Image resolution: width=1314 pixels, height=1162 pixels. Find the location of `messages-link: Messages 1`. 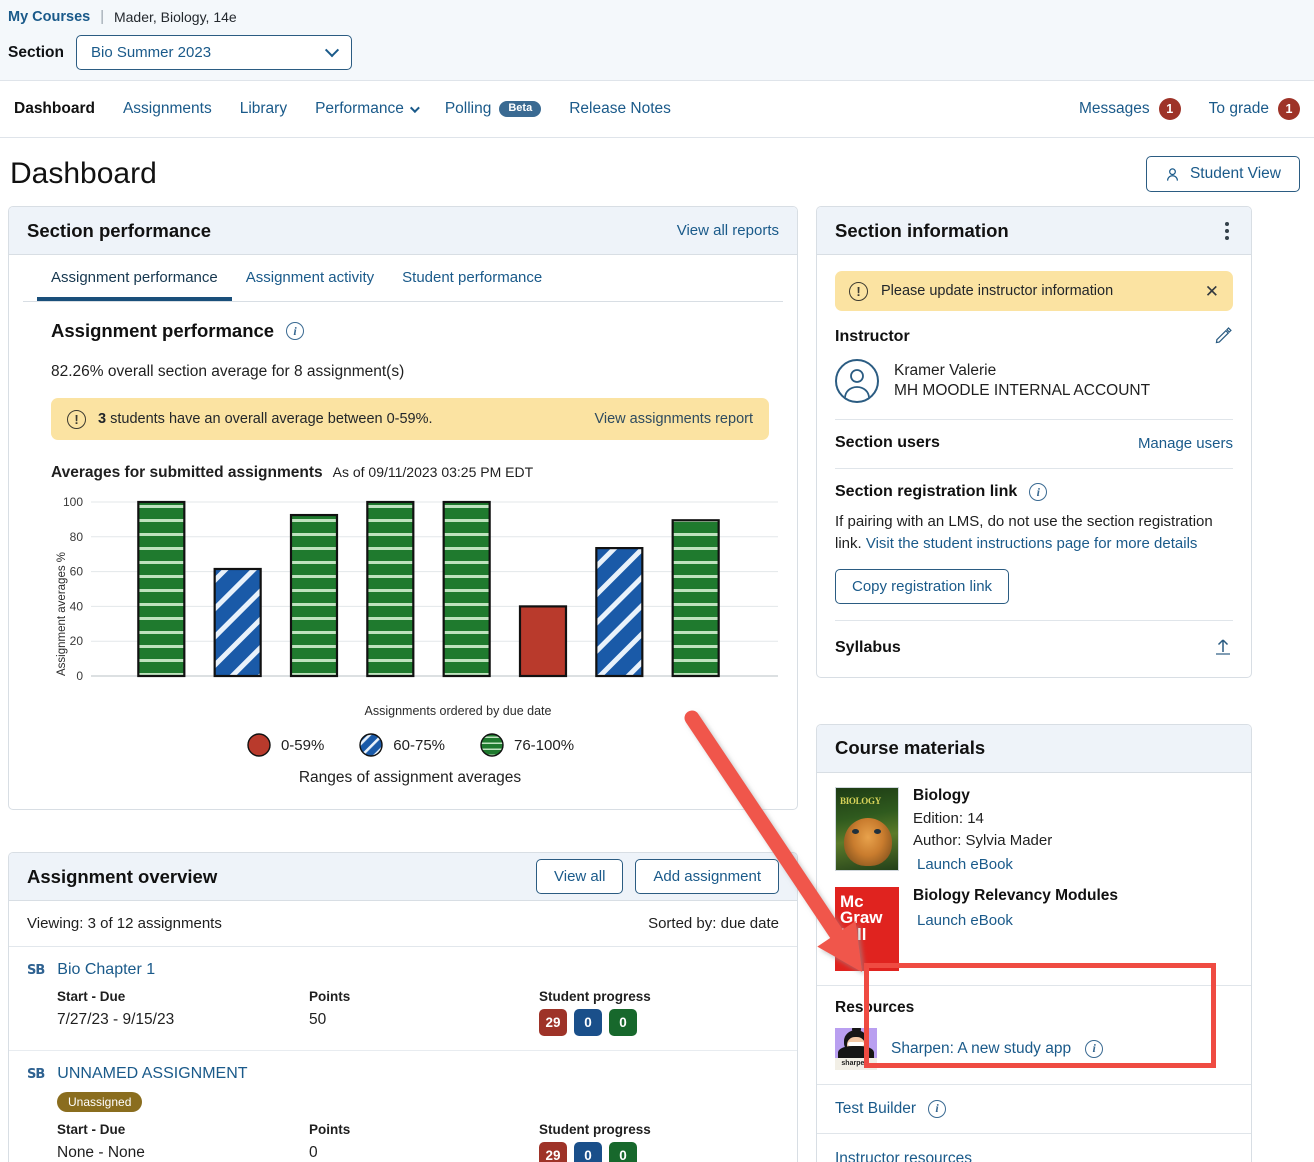

messages-link: Messages 1 is located at coordinates (1130, 109).